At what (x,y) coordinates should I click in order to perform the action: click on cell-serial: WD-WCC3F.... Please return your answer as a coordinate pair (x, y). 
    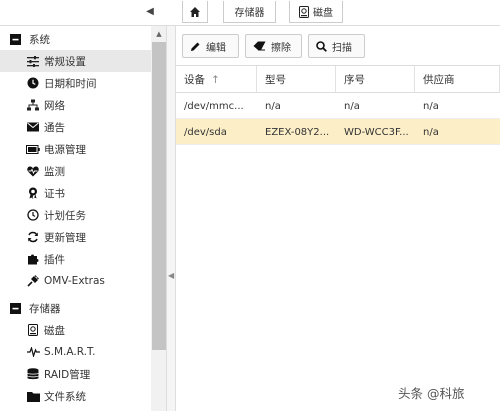
    Looking at the image, I should click on (376, 132).